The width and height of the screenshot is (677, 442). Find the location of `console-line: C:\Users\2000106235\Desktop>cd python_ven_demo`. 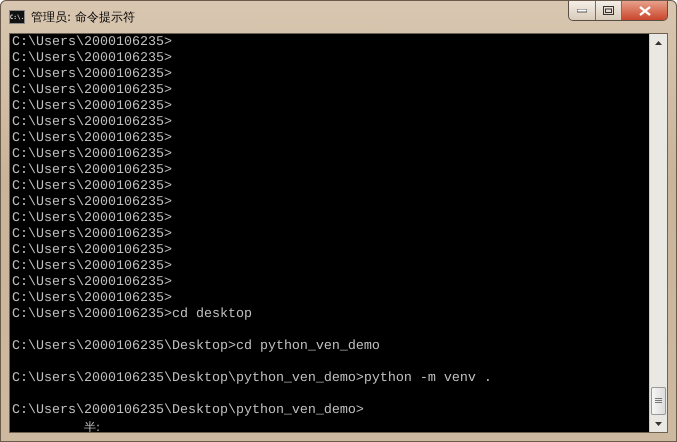

console-line: C:\Users\2000106235\Desktop>cd python_ven_demo is located at coordinates (196, 347).